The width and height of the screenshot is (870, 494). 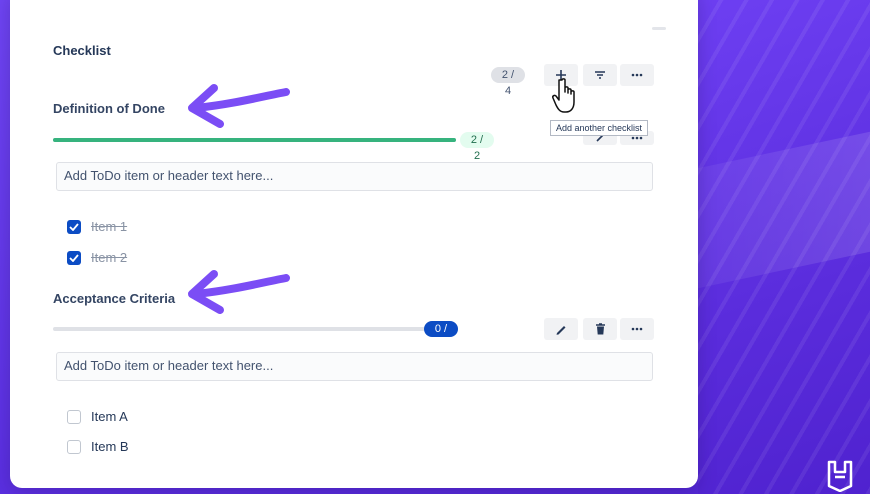 I want to click on list-item: Item B, so click(x=98, y=446).